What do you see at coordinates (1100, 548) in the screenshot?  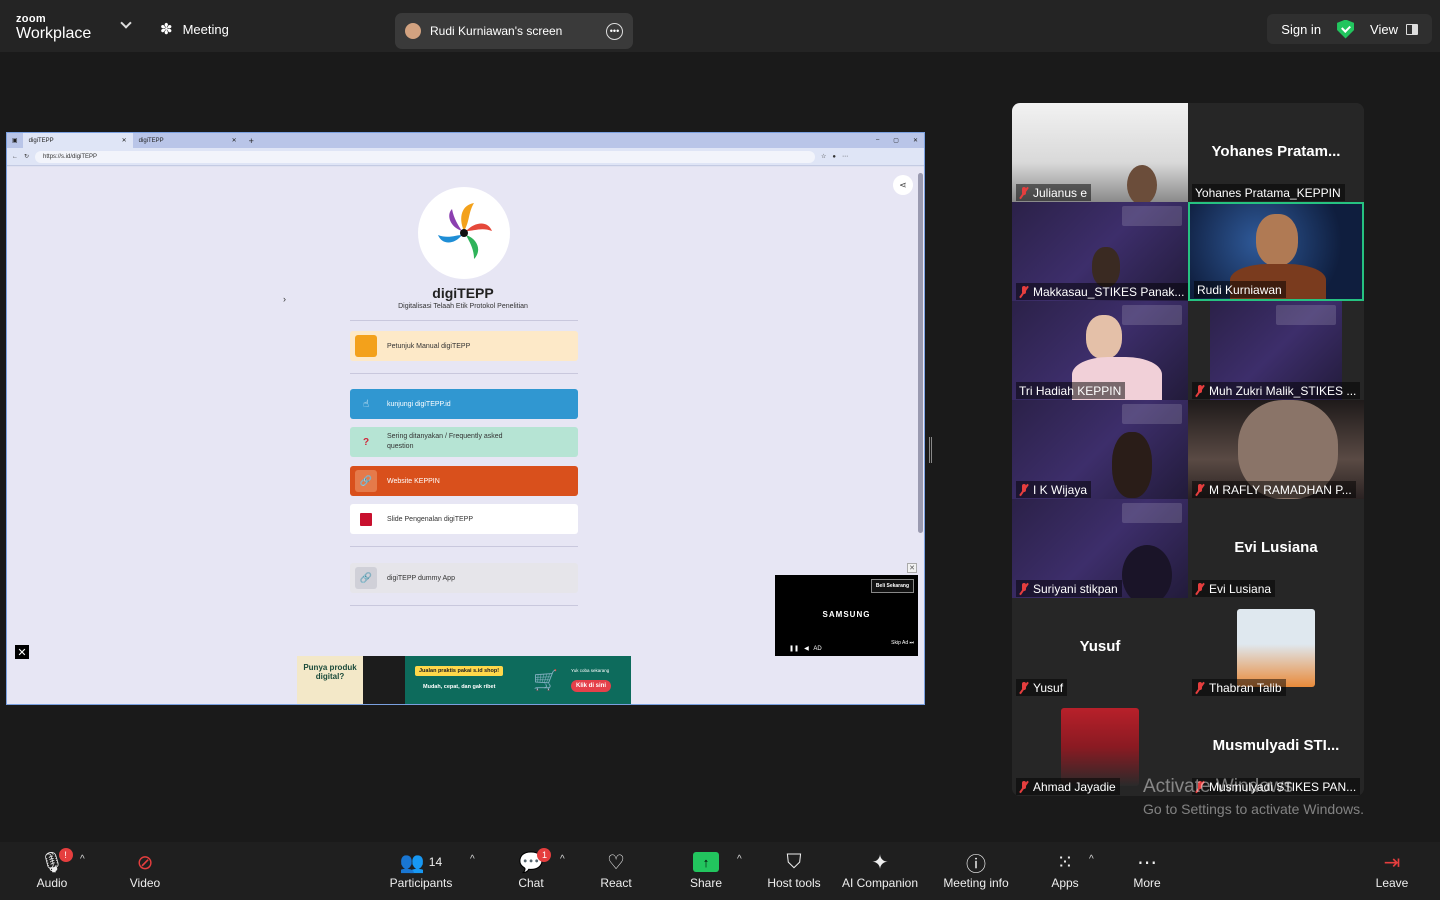 I see `participant-tile-suriyani: Suriyani stikpan` at bounding box center [1100, 548].